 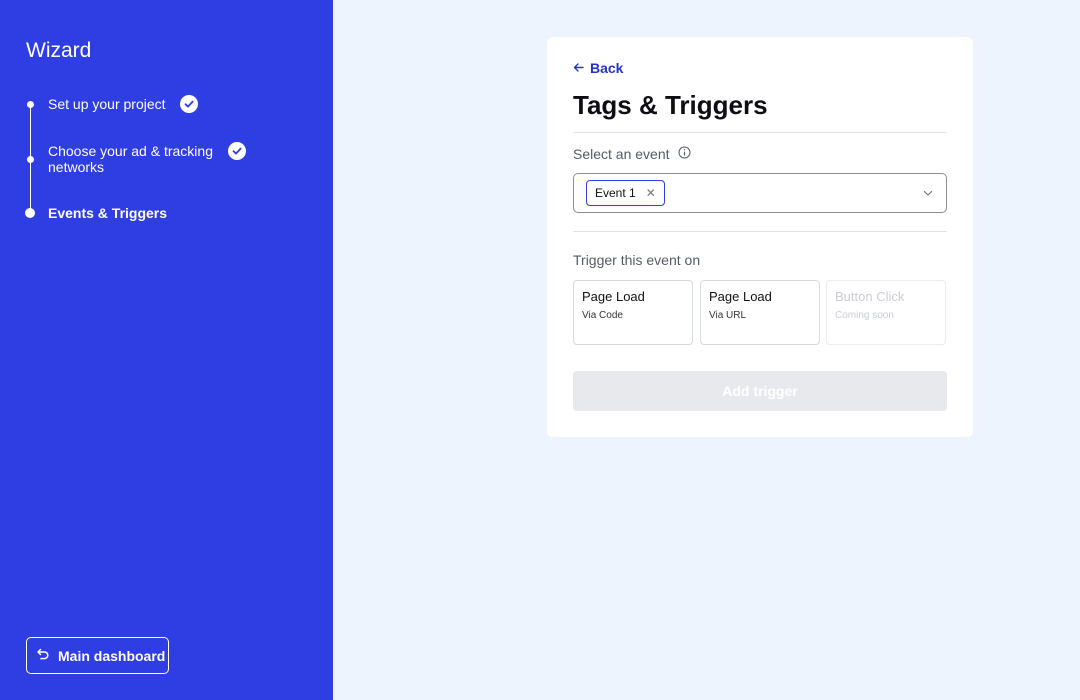 I want to click on option-subtitle: Via Code, so click(x=602, y=315).